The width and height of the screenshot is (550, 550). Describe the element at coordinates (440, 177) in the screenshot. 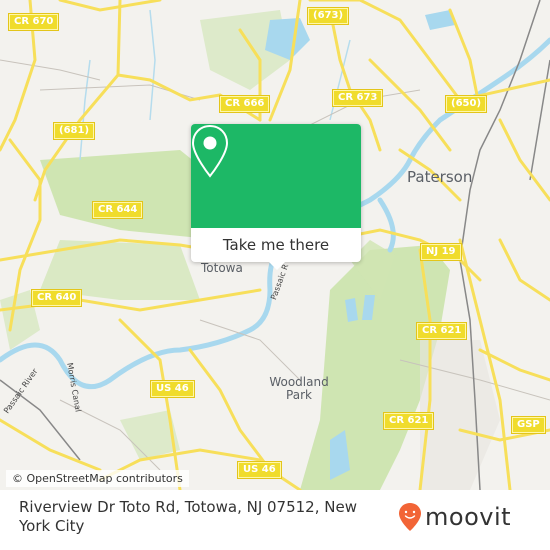

I see `place-label-paterson: Paterson` at that location.